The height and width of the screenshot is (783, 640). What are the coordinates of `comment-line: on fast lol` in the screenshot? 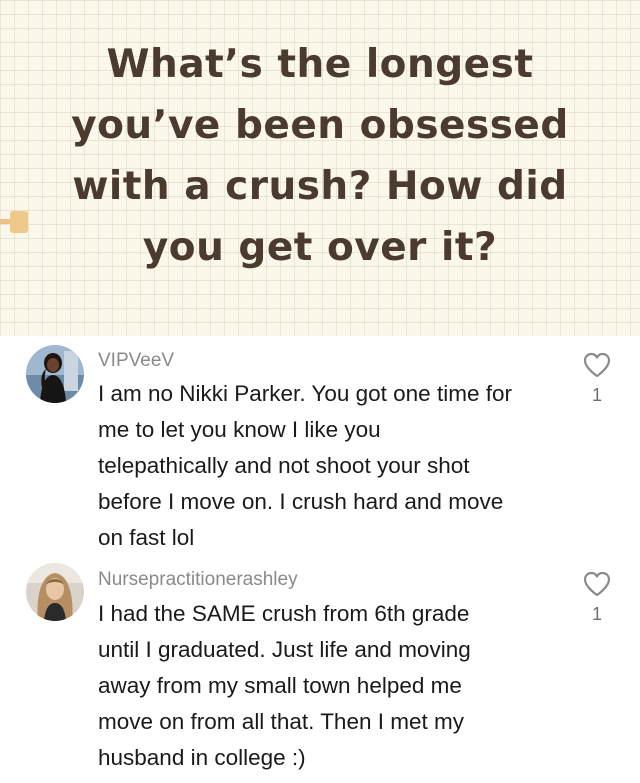 It's located at (146, 537).